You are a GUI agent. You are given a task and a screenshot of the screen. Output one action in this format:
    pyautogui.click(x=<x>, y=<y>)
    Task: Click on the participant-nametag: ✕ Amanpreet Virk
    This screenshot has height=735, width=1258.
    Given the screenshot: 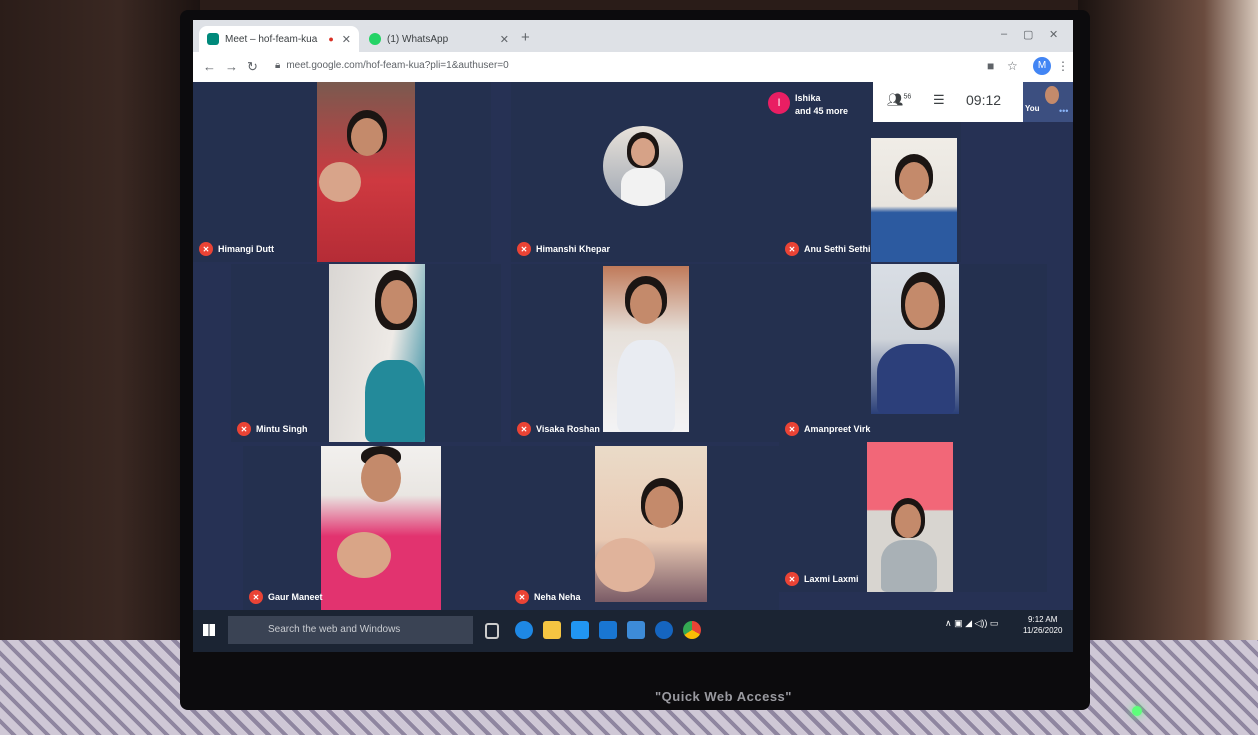 What is the action you would take?
    pyautogui.click(x=827, y=429)
    